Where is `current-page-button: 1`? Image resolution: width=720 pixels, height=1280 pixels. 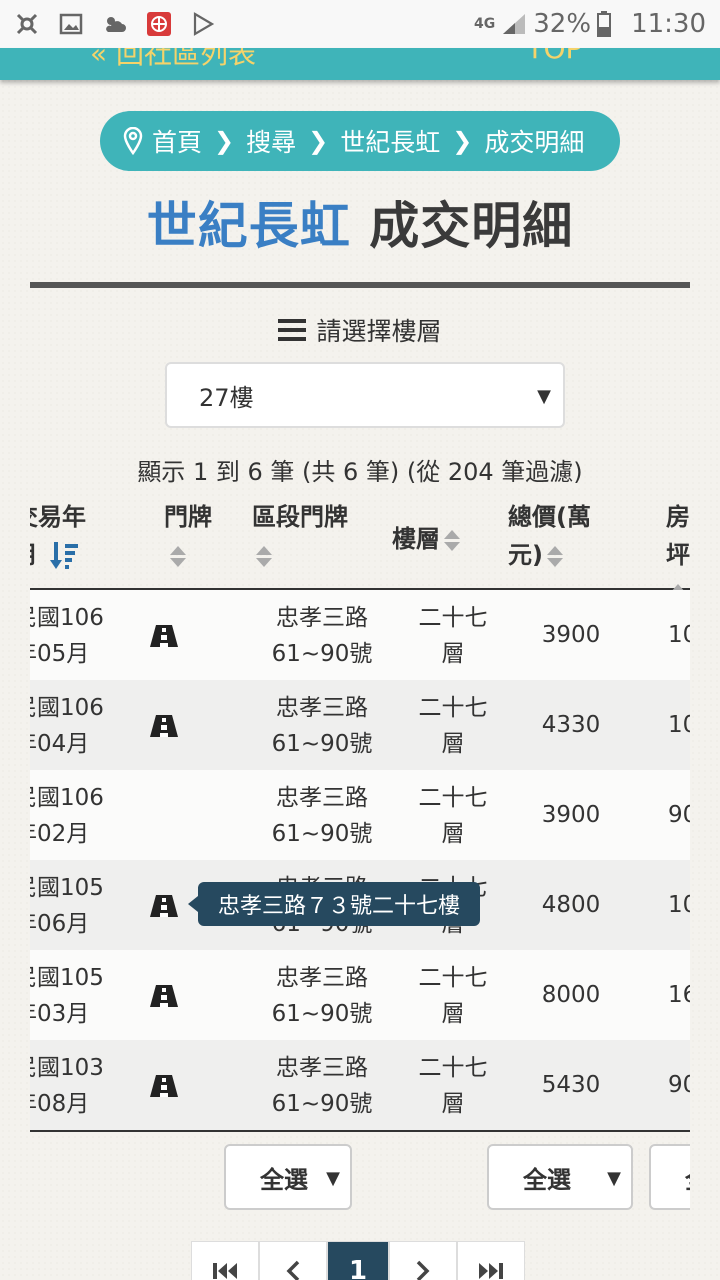 current-page-button: 1 is located at coordinates (358, 1260).